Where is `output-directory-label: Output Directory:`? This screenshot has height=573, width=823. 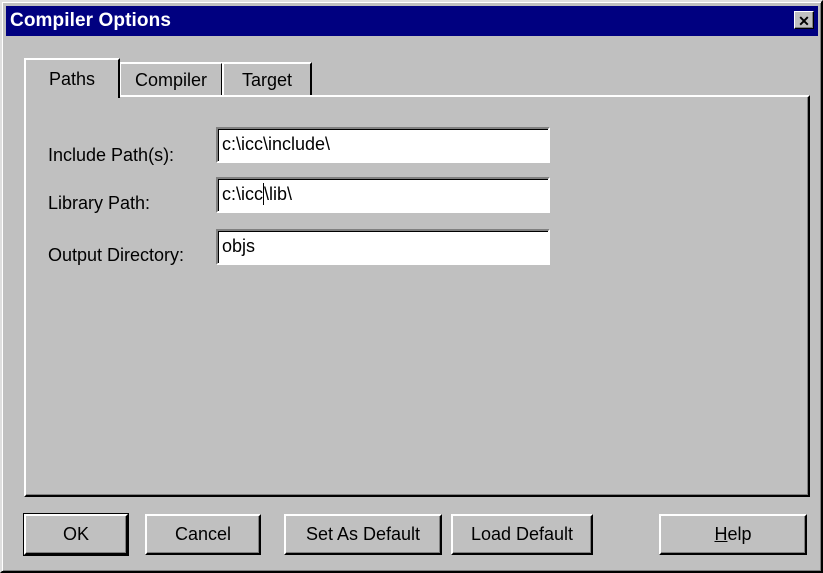
output-directory-label: Output Directory: is located at coordinates (116, 255).